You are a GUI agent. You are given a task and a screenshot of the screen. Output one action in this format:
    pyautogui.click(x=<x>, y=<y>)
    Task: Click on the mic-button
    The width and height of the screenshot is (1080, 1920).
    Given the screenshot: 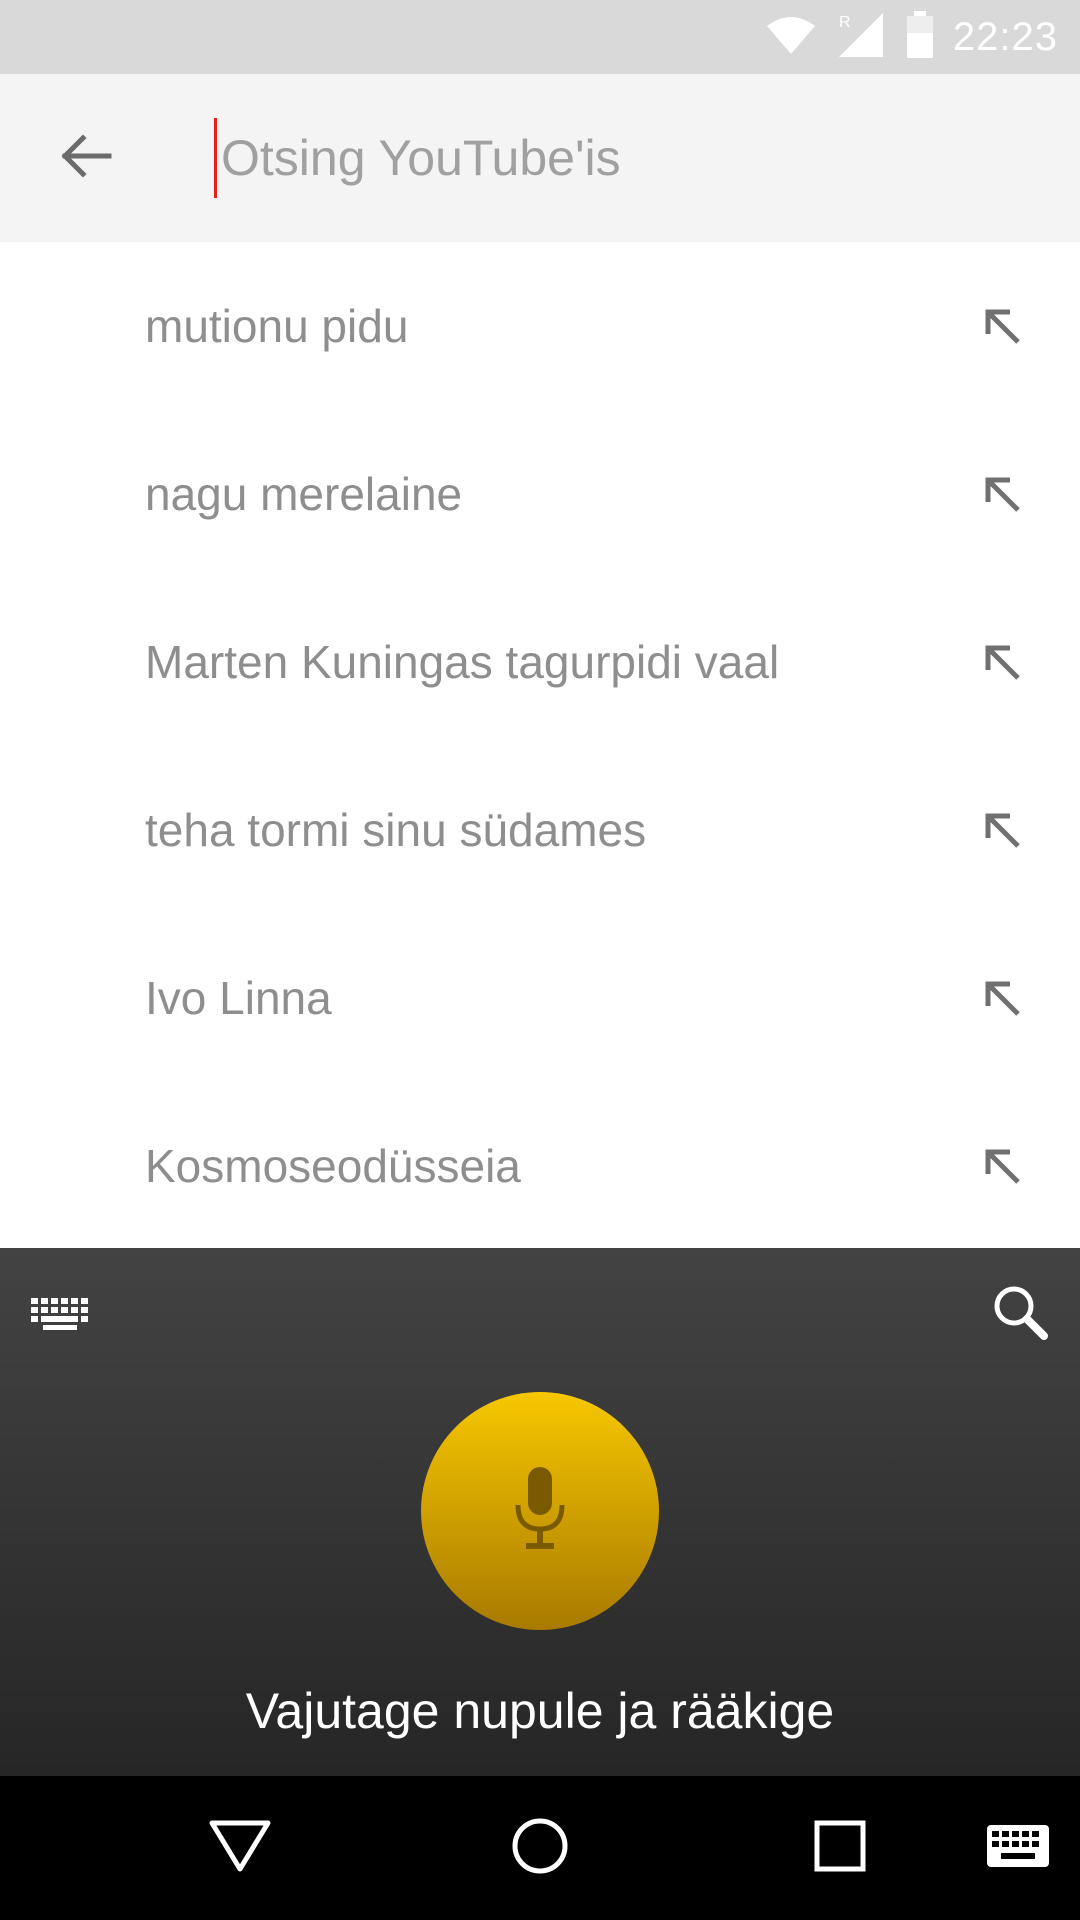 What is the action you would take?
    pyautogui.click(x=540, y=1511)
    